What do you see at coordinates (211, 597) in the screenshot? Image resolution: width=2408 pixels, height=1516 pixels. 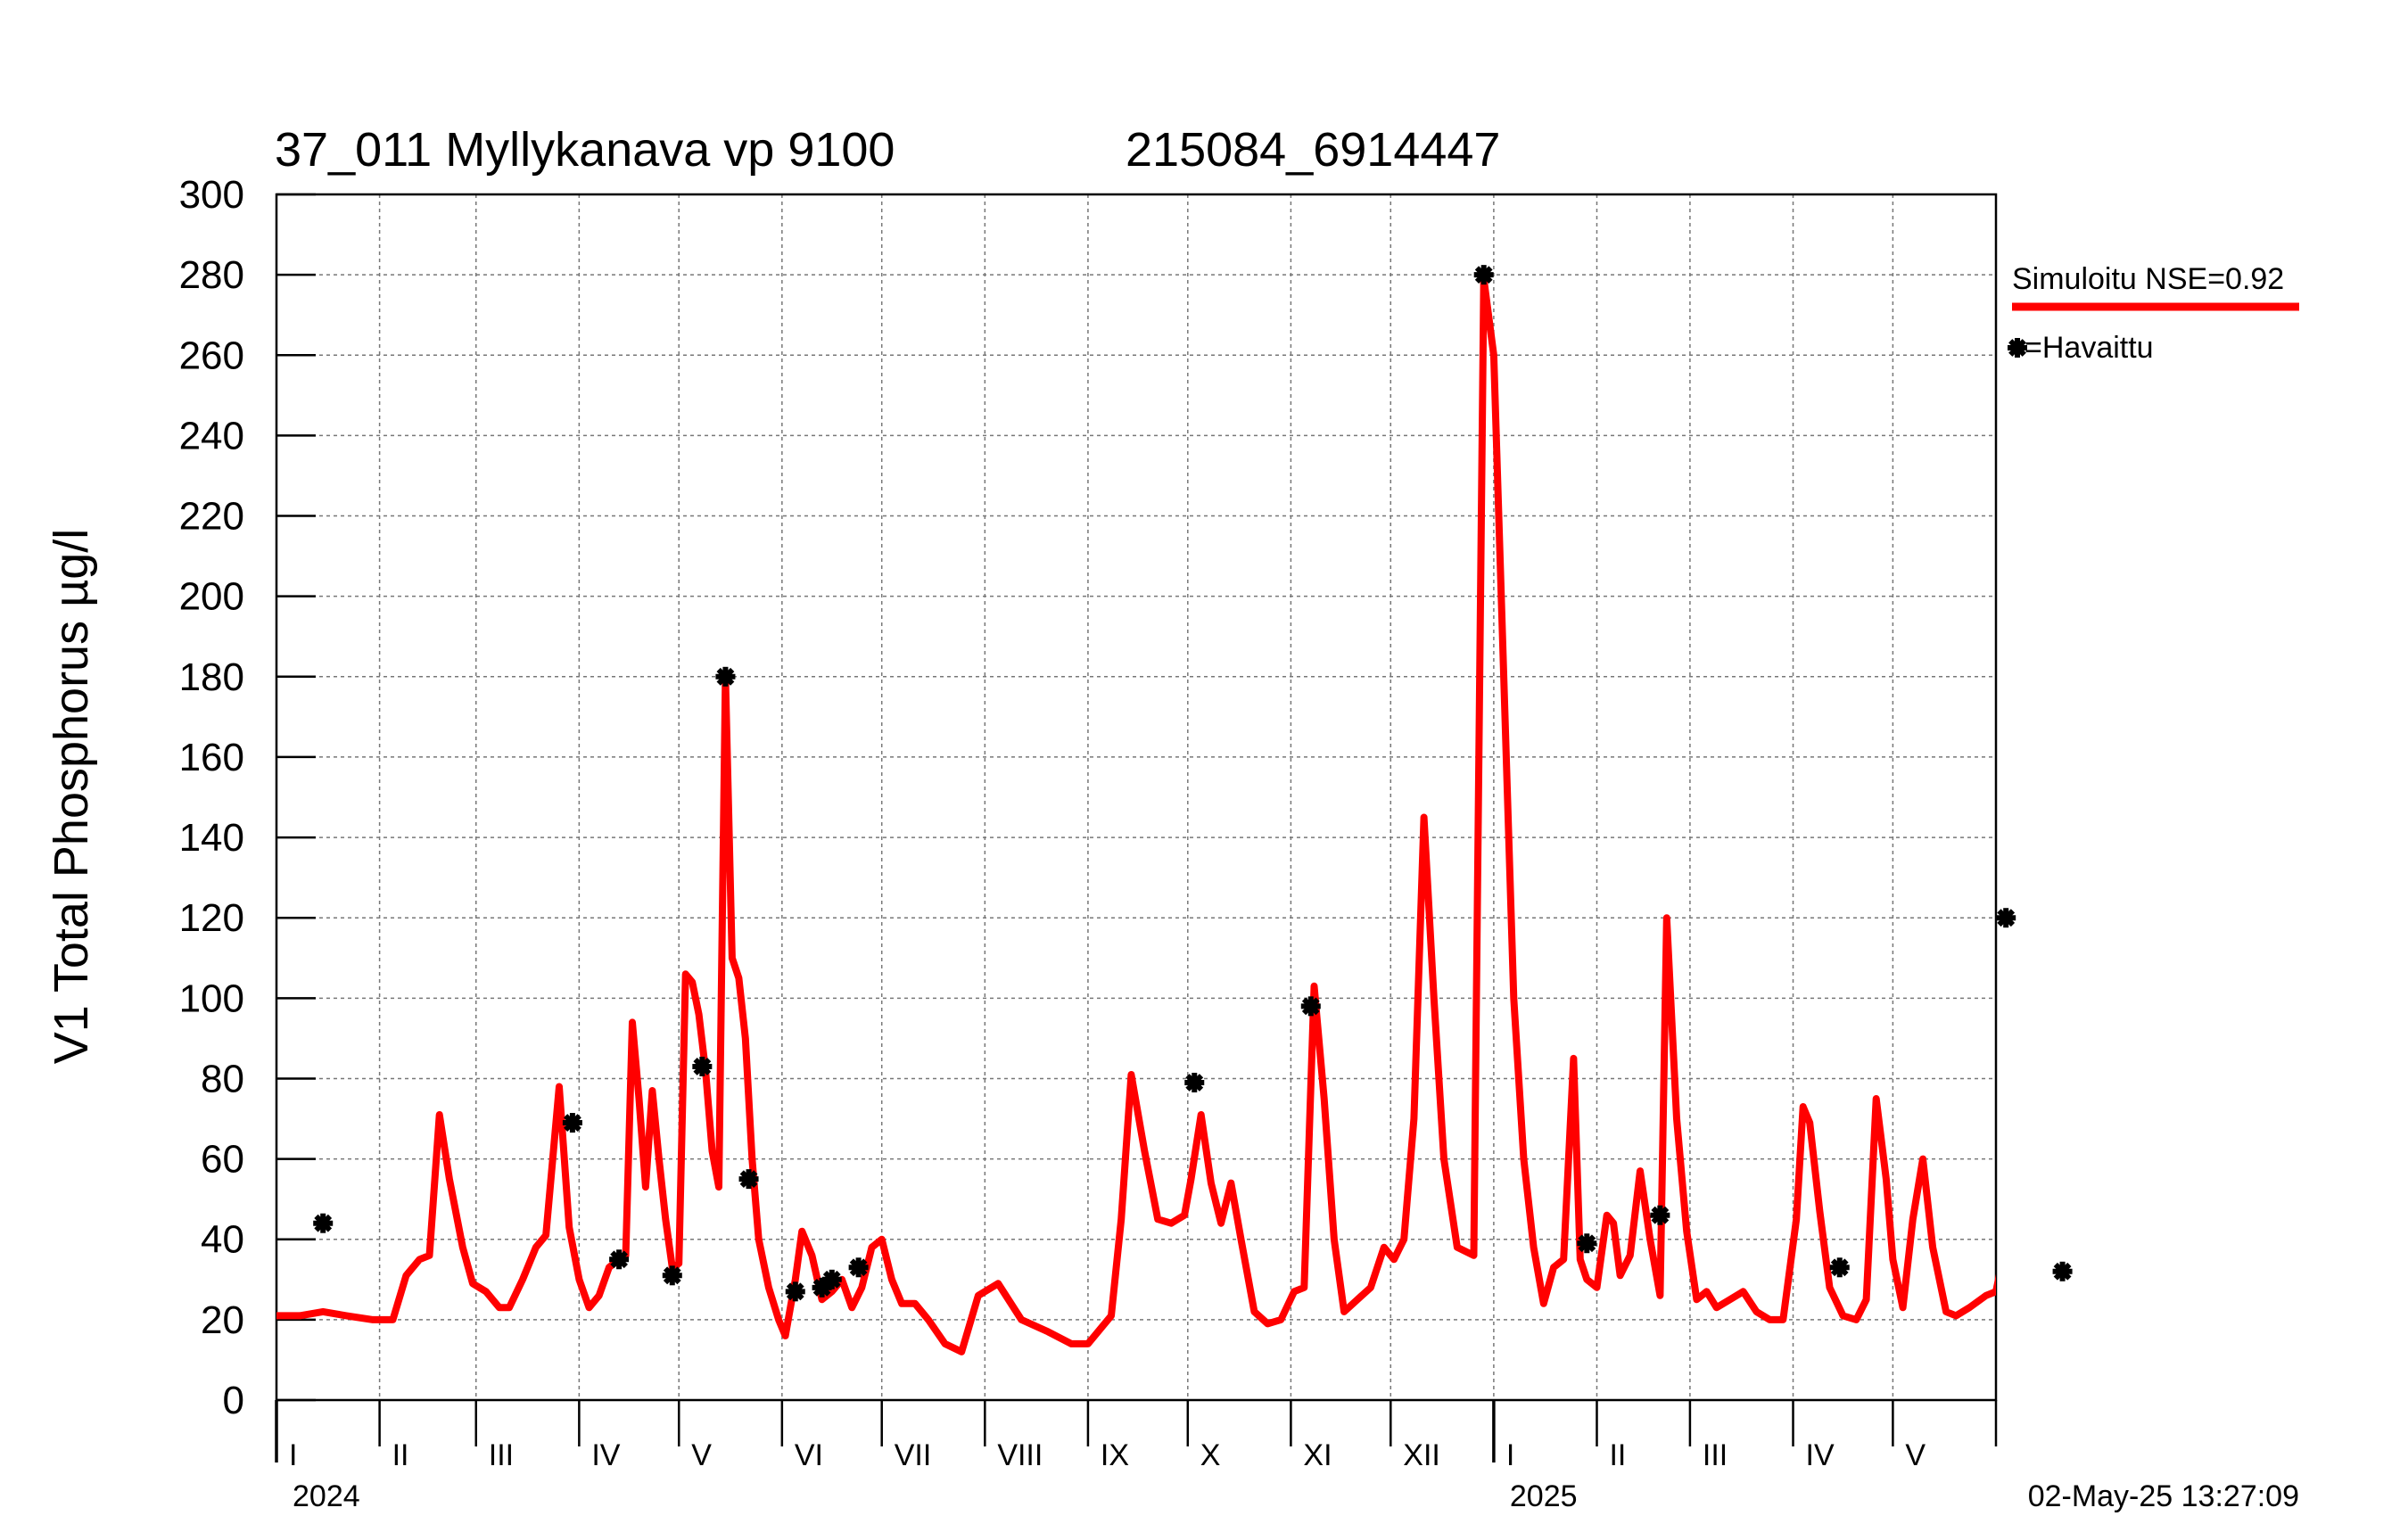 I see `y-tick-label: 200` at bounding box center [211, 597].